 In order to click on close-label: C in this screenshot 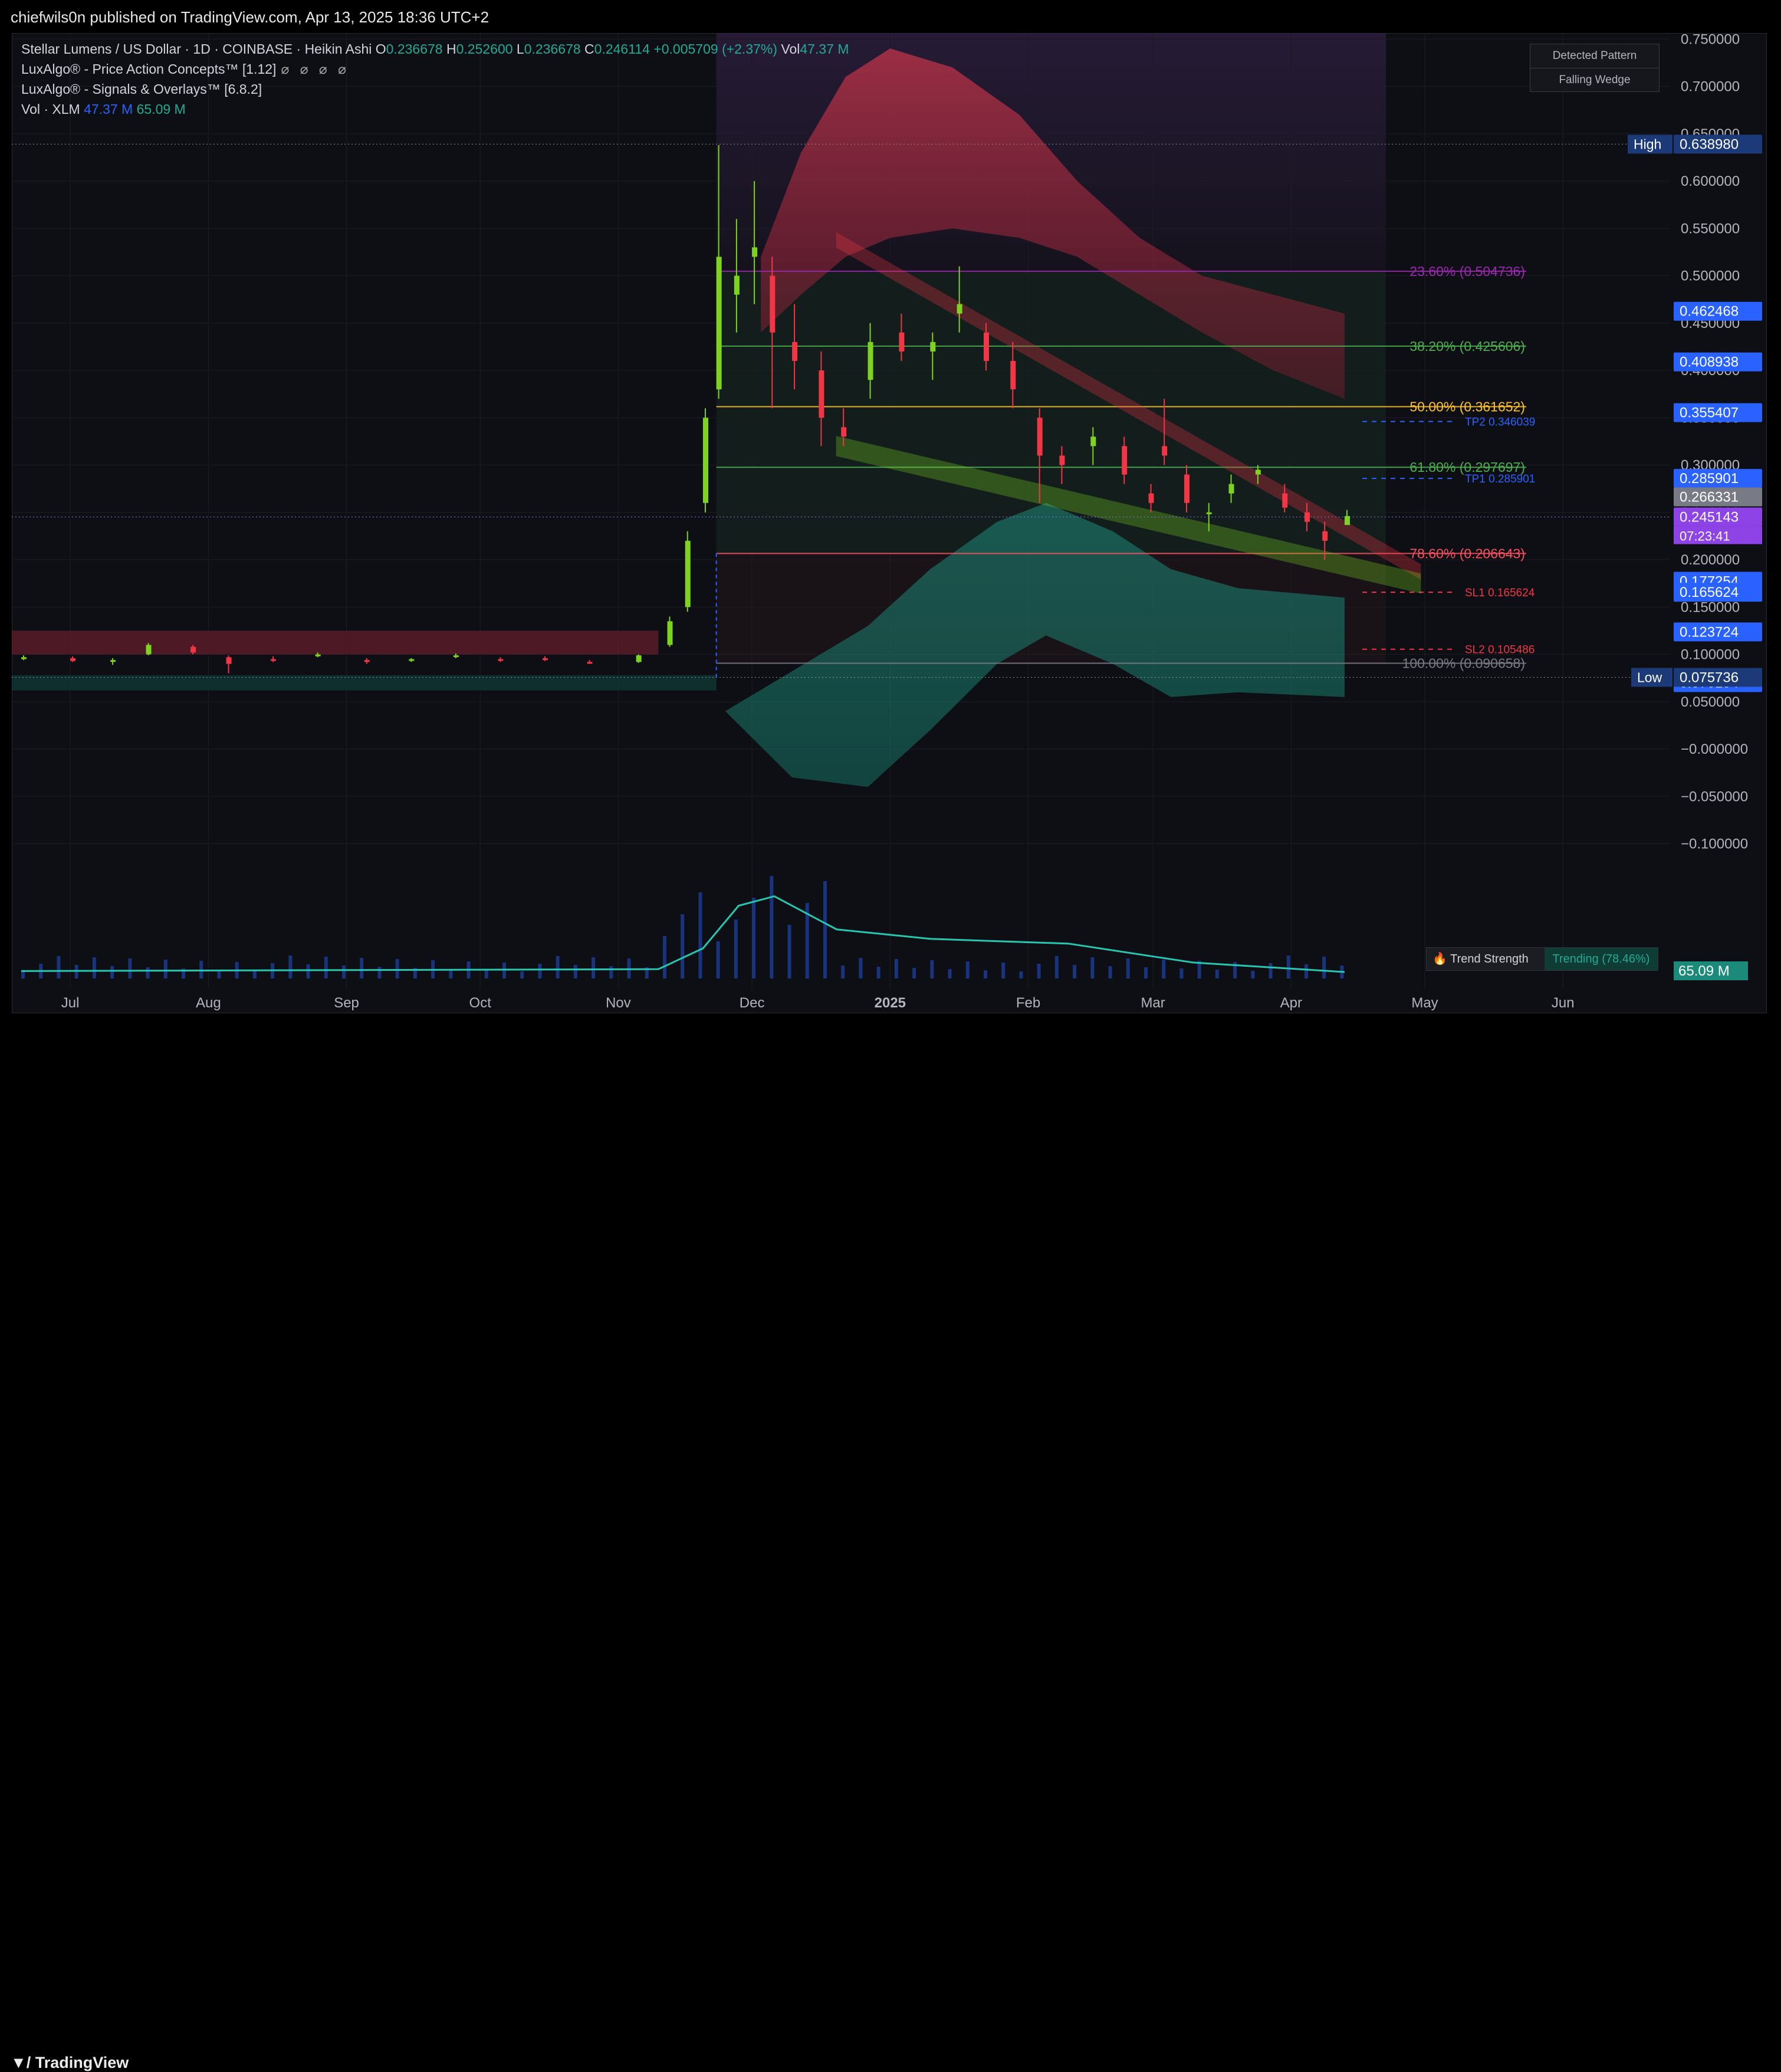, I will do `click(589, 49)`.